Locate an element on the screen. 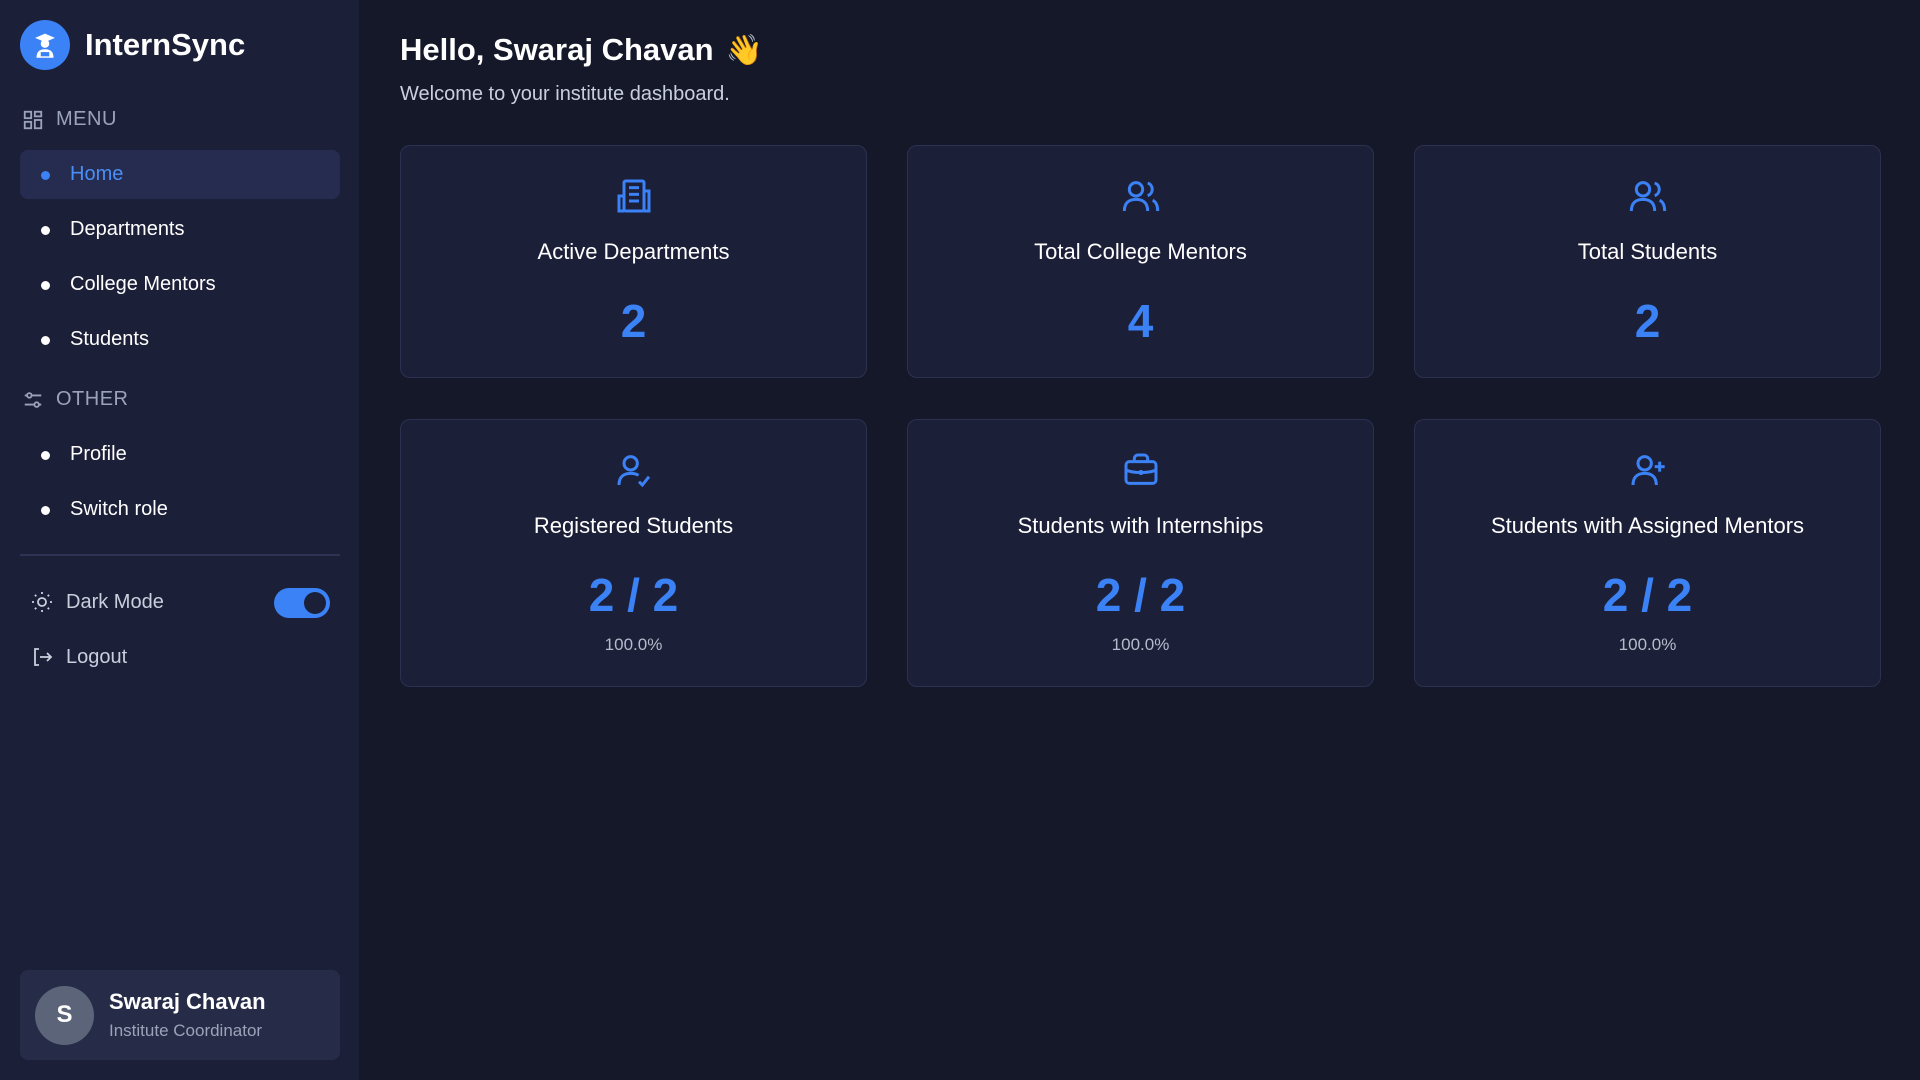 The image size is (1920, 1080). sidebar-item-departments: Departments is located at coordinates (180, 229).